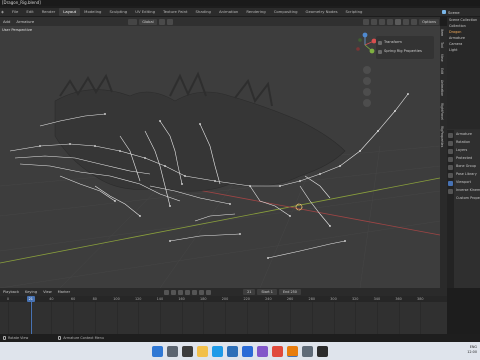 This screenshot has width=480, height=360. Describe the element at coordinates (181, 292) in the screenshot. I see `prev-key-icon` at that location.